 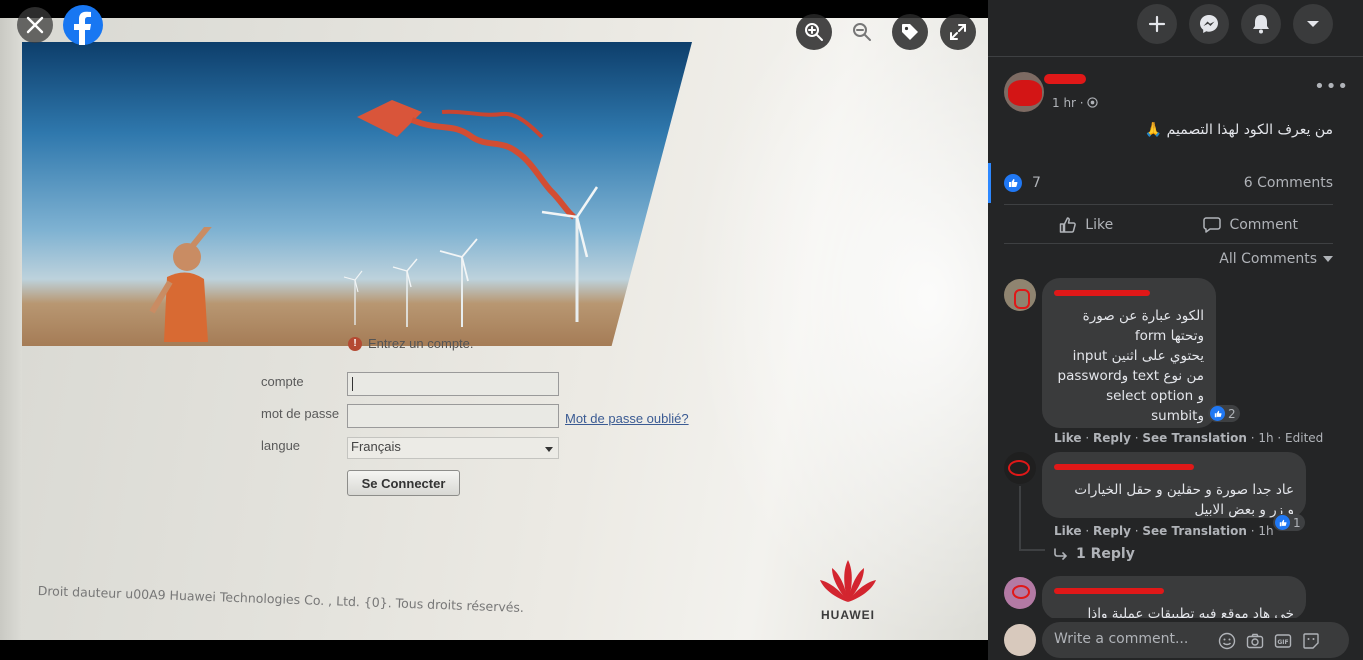 What do you see at coordinates (1175, 56) in the screenshot?
I see `header-divider` at bounding box center [1175, 56].